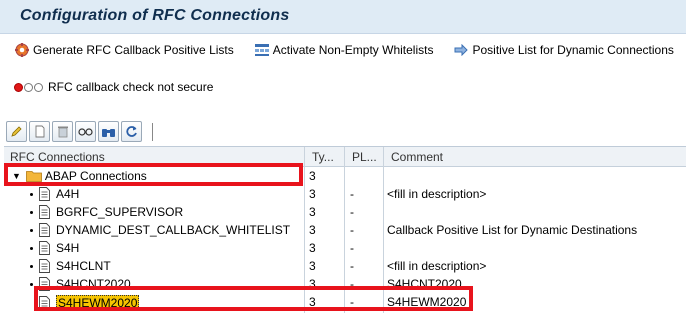 This screenshot has width=686, height=313. Describe the element at coordinates (345, 302) in the screenshot. I see `table-row: S4HEWM2020 3 - S4HEWM2020` at that location.